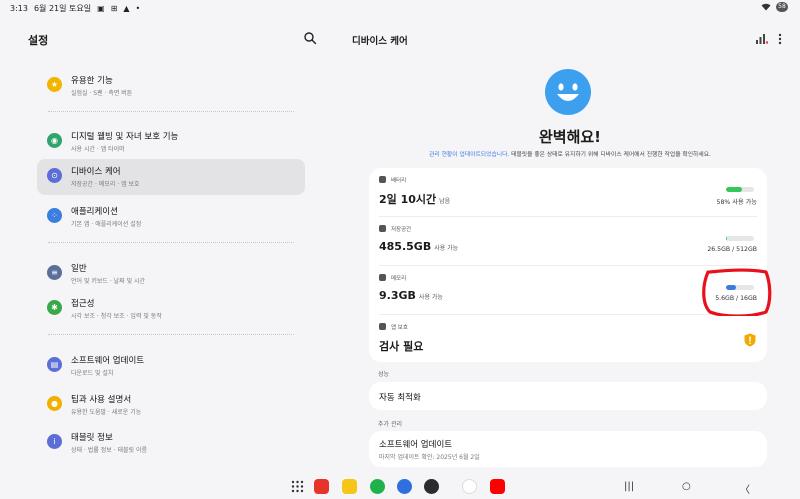 Image resolution: width=800 pixels, height=499 pixels. Describe the element at coordinates (171, 309) in the screenshot. I see `settings-item-accessibility: ✱ 접근성 시각 보조 · 청각 보조 · 입력 및 동작` at that location.